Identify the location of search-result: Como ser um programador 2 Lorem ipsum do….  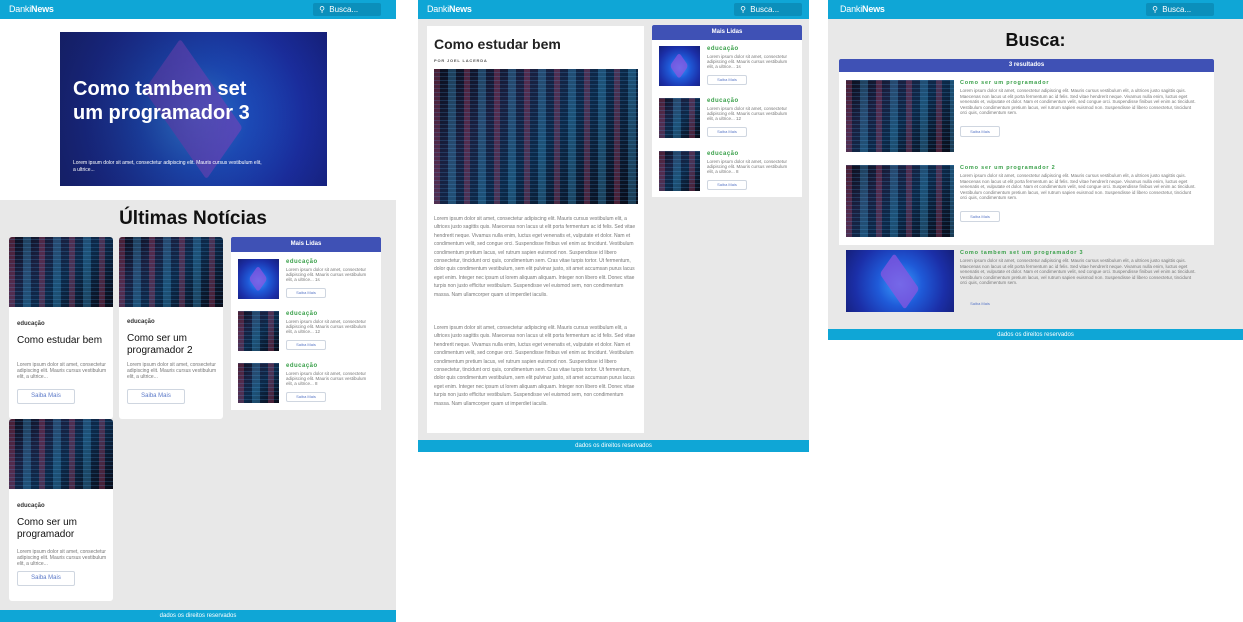
(1028, 202).